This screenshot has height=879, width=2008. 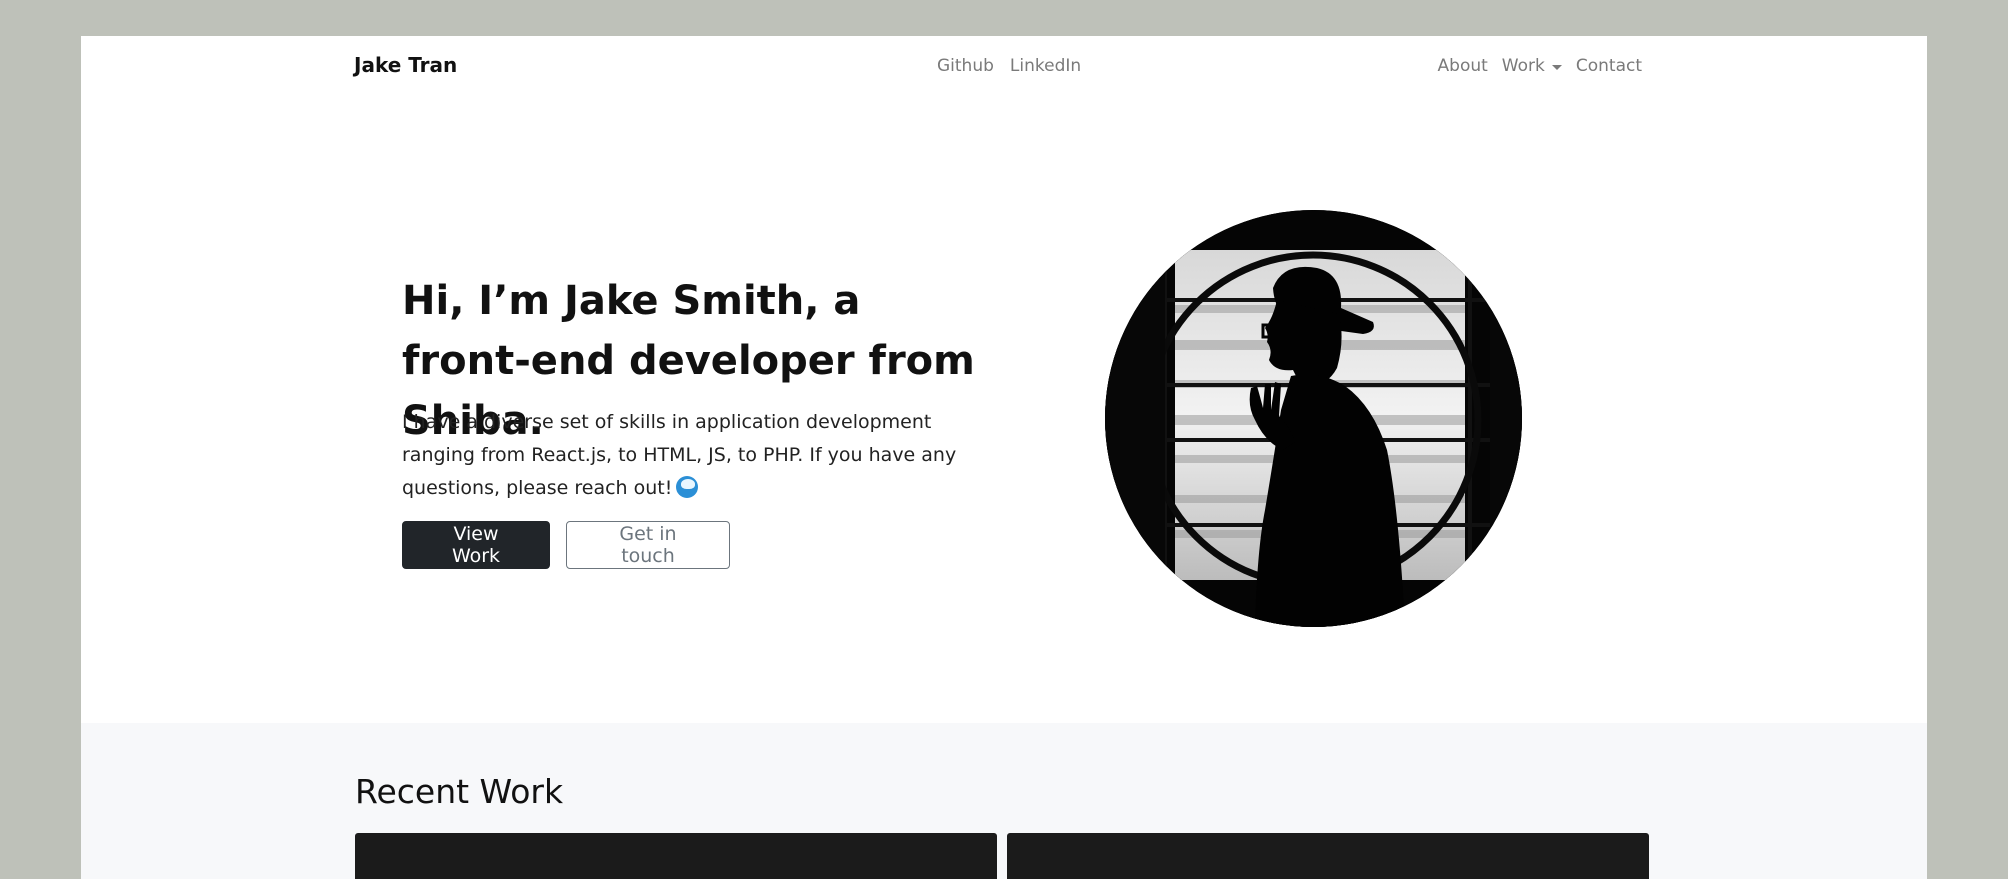 What do you see at coordinates (1523, 66) in the screenshot?
I see `nav-dropdown-work-label: Work` at bounding box center [1523, 66].